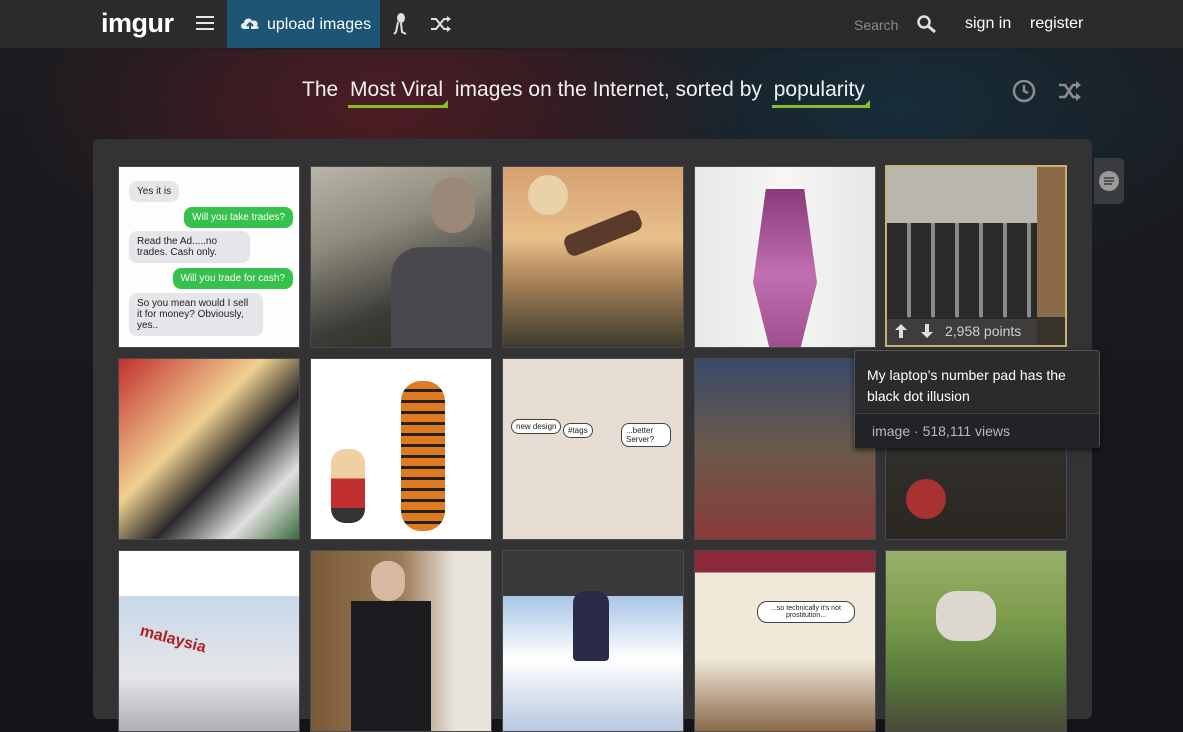 This screenshot has width=1183, height=732. I want to click on uniform-shape, so click(391, 666).